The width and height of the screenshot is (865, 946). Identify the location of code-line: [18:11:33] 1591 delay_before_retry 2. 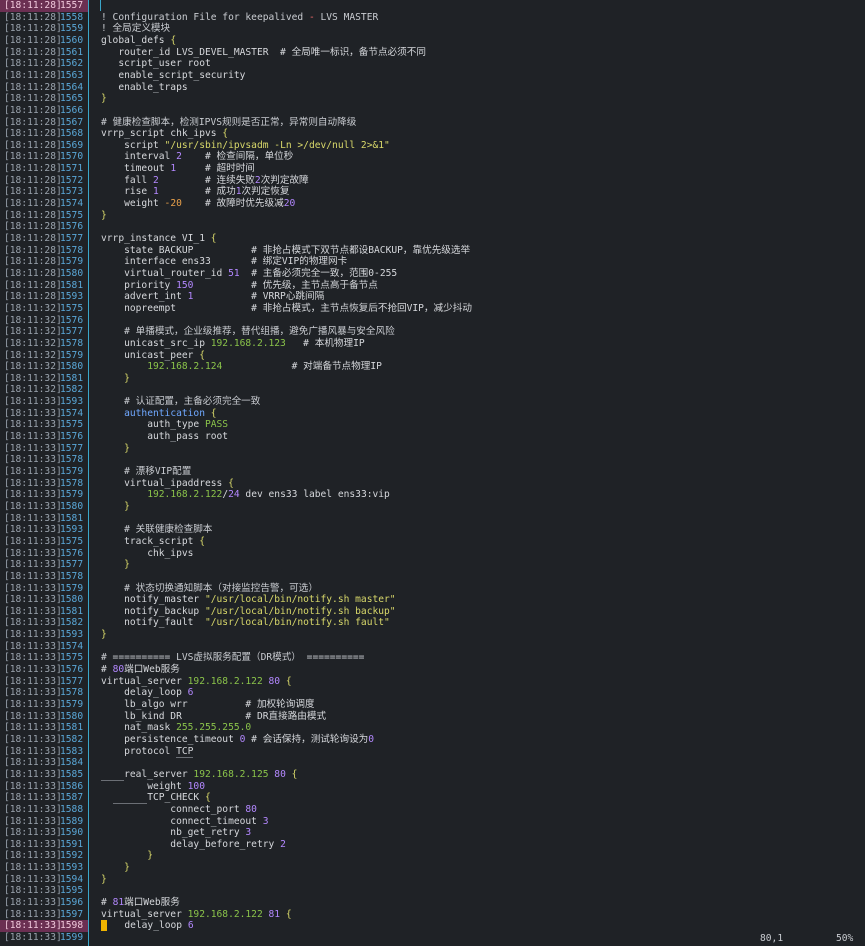
(432, 845).